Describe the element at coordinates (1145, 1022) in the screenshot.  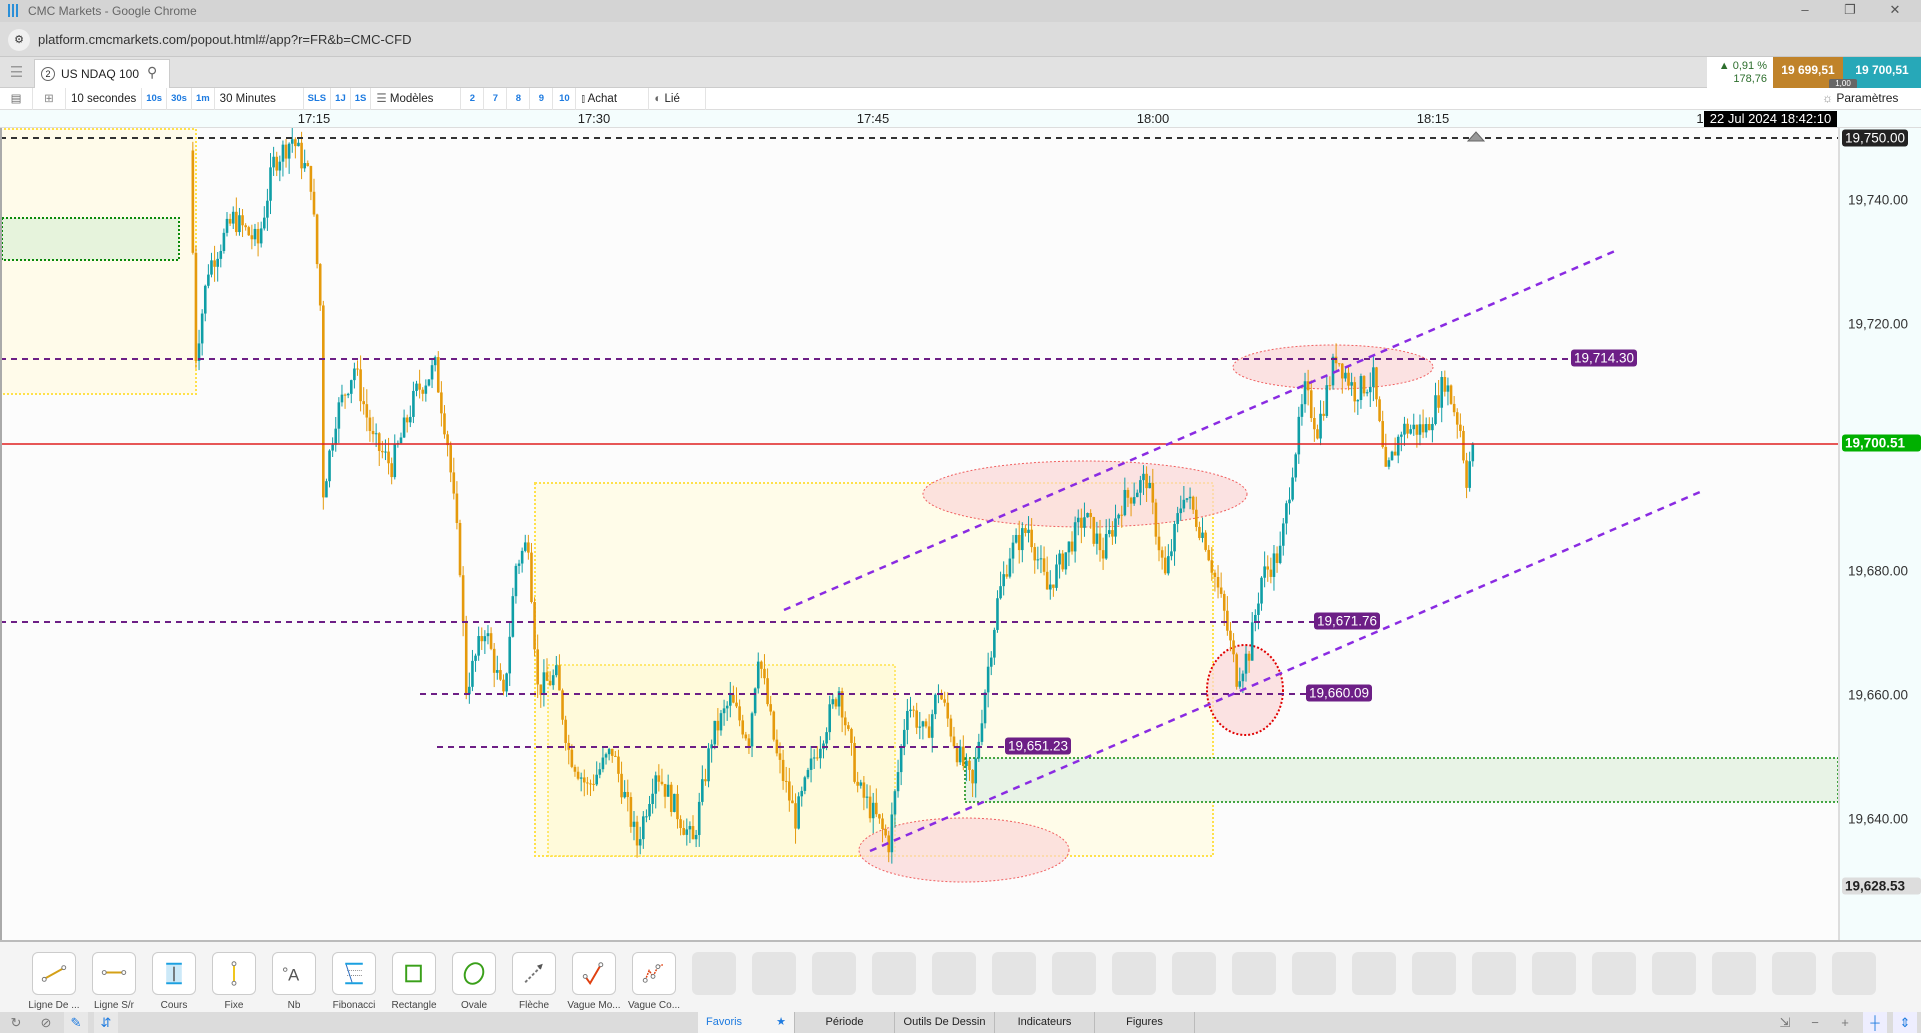
I see `tab-figures: Figures` at that location.